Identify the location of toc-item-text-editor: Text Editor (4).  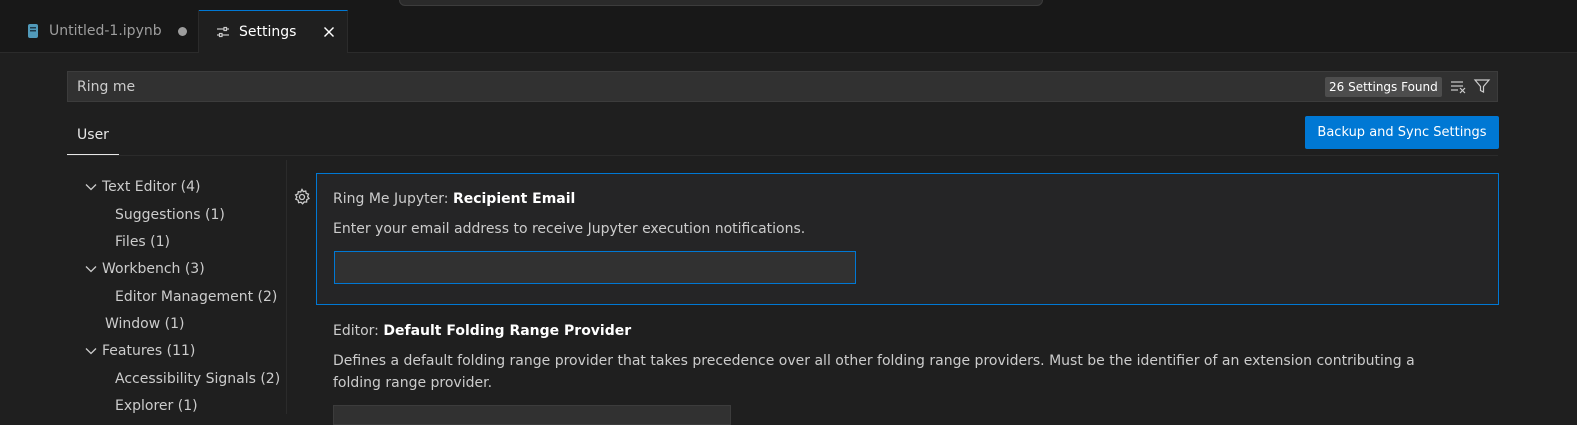
(142, 187).